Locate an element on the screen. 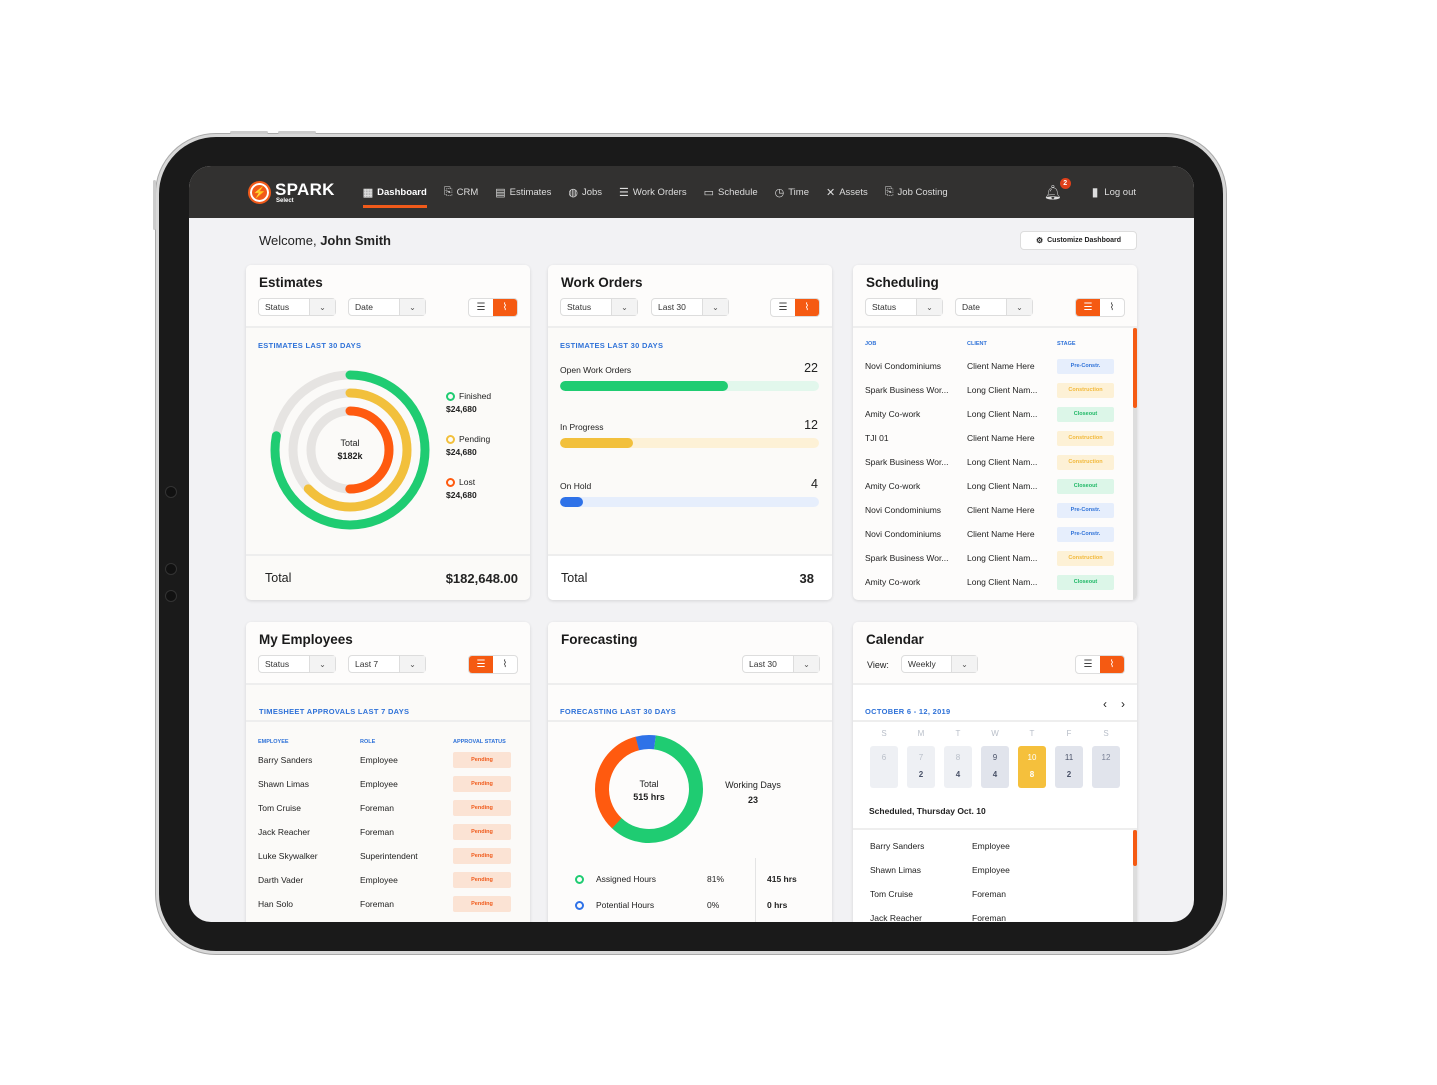  table-row: Barry Sanders Employee Pending is located at coordinates (388, 760).